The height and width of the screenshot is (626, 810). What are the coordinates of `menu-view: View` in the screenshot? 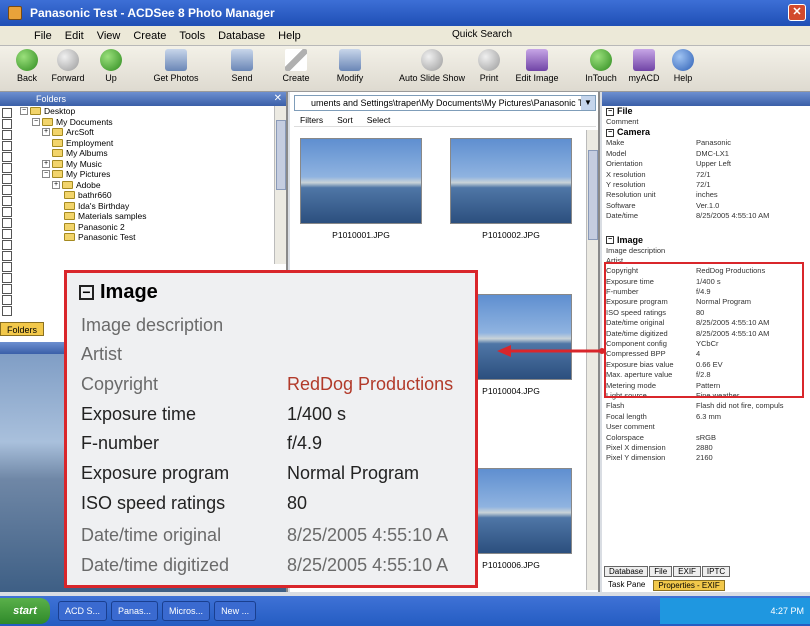 It's located at (109, 36).